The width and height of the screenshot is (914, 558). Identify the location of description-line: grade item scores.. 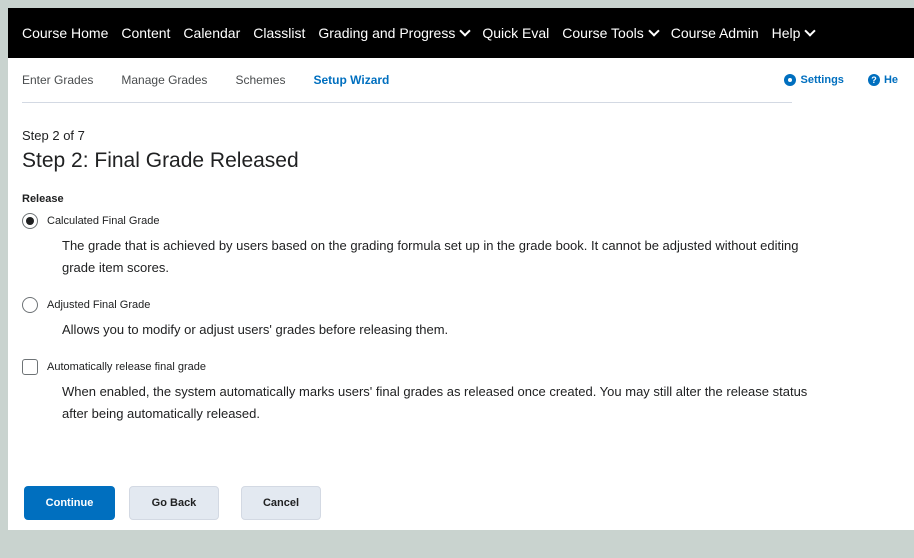
(115, 267).